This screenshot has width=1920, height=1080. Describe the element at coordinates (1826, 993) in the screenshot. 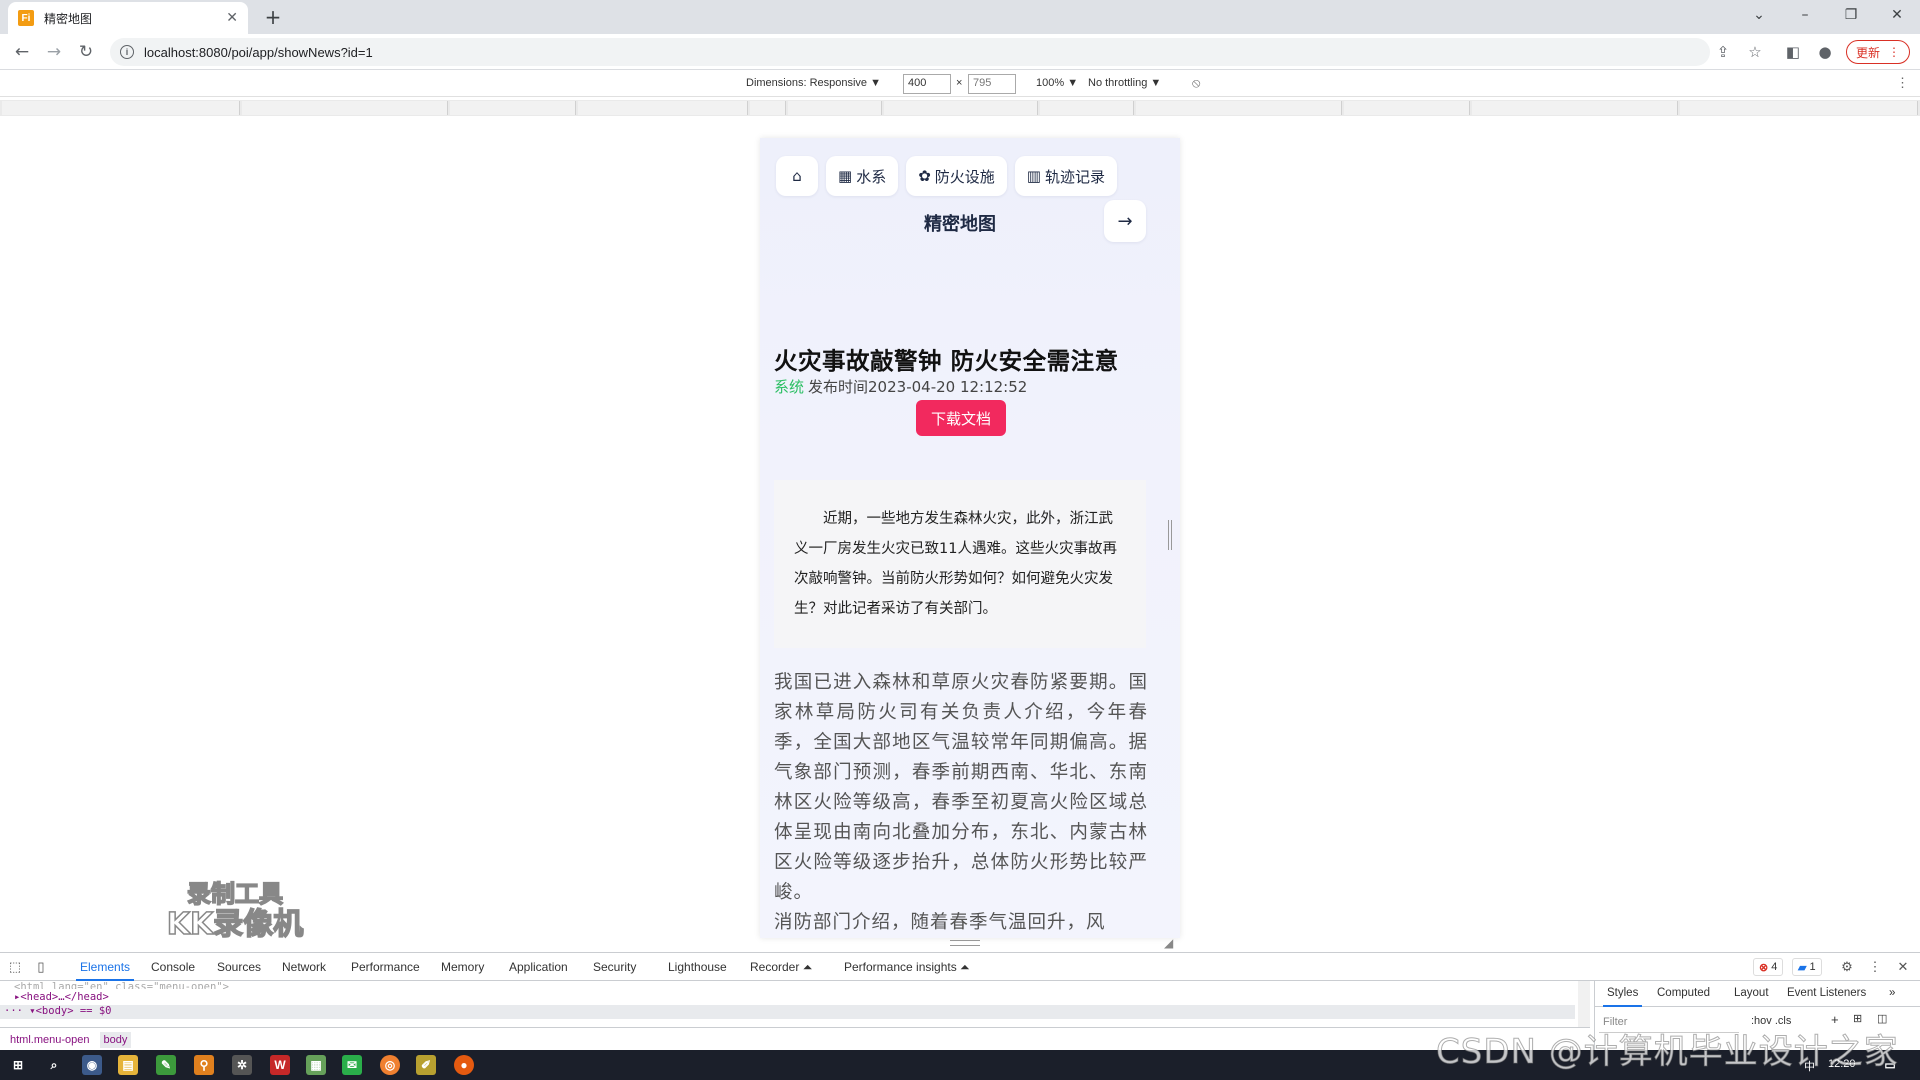

I see `tab-event-listeners: Event Listeners` at that location.